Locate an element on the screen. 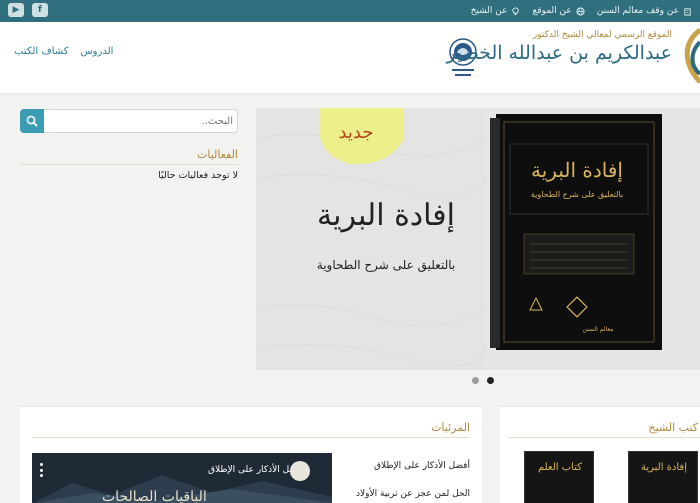 This screenshot has width=700, height=503. book-cover-subtitle: بالتعليق على شرح الطحاوية is located at coordinates (577, 194).